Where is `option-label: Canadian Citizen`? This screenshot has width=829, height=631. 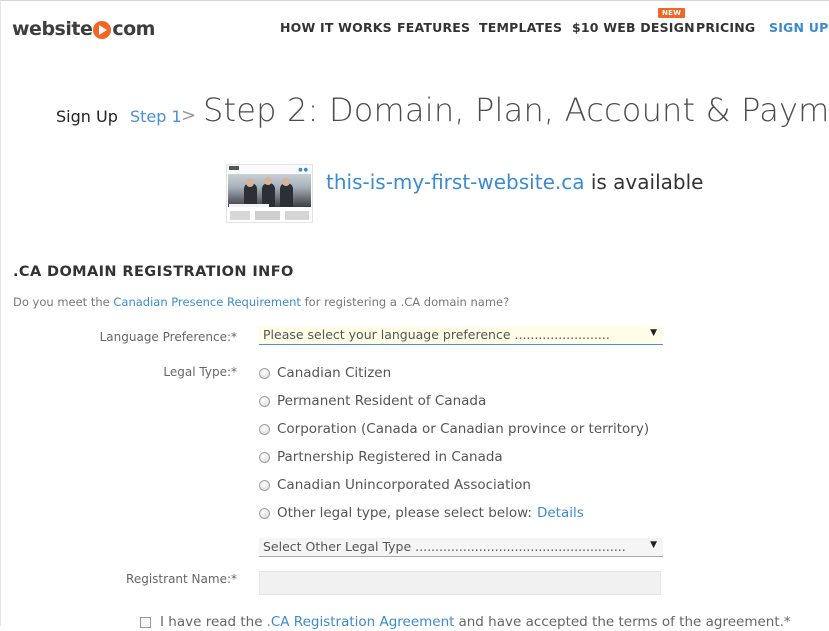
option-label: Canadian Citizen is located at coordinates (334, 373).